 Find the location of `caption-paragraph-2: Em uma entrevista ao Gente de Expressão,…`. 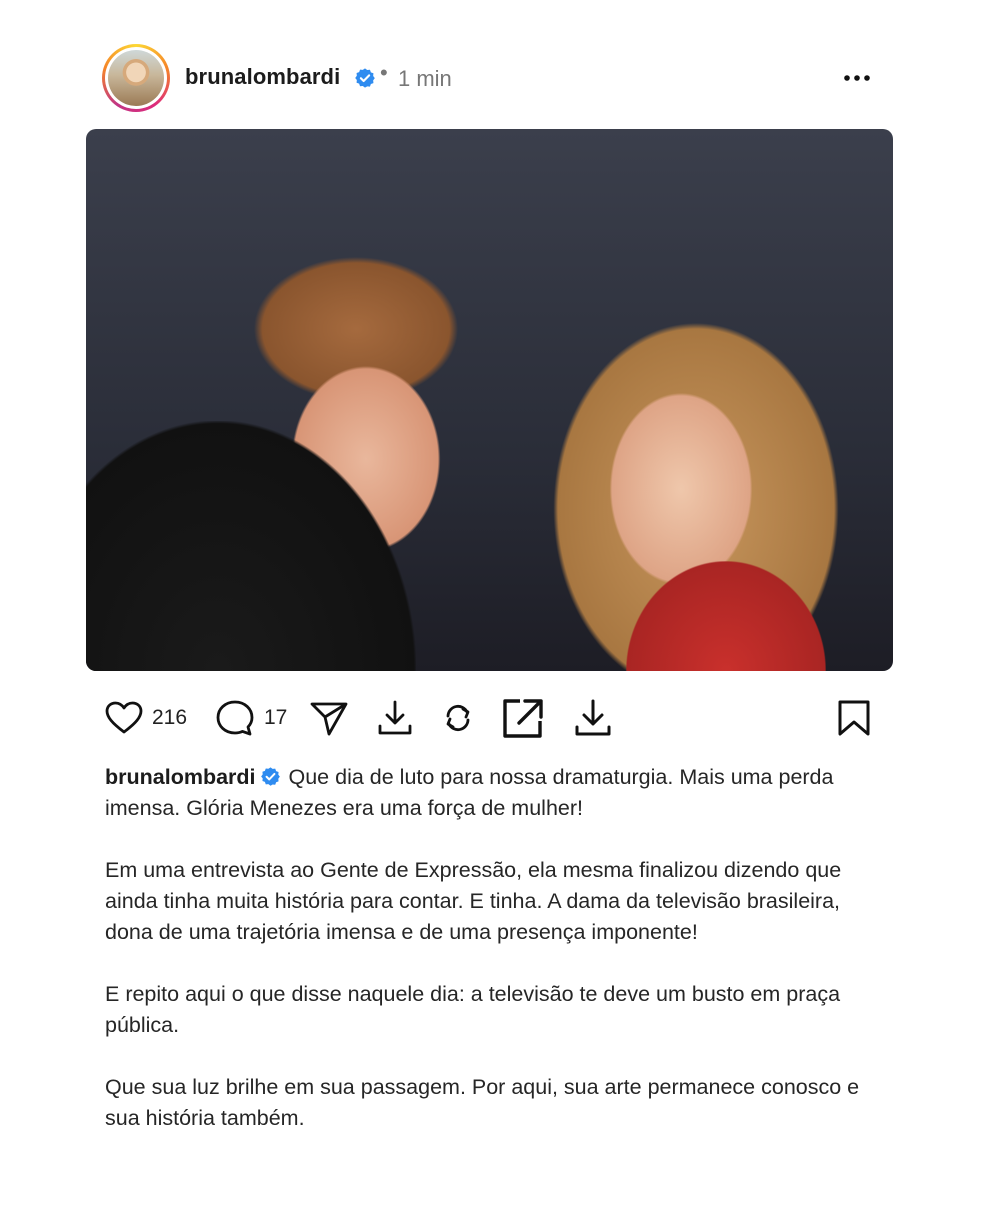

caption-paragraph-2: Em uma entrevista ao Gente de Expressão,… is located at coordinates (473, 901).